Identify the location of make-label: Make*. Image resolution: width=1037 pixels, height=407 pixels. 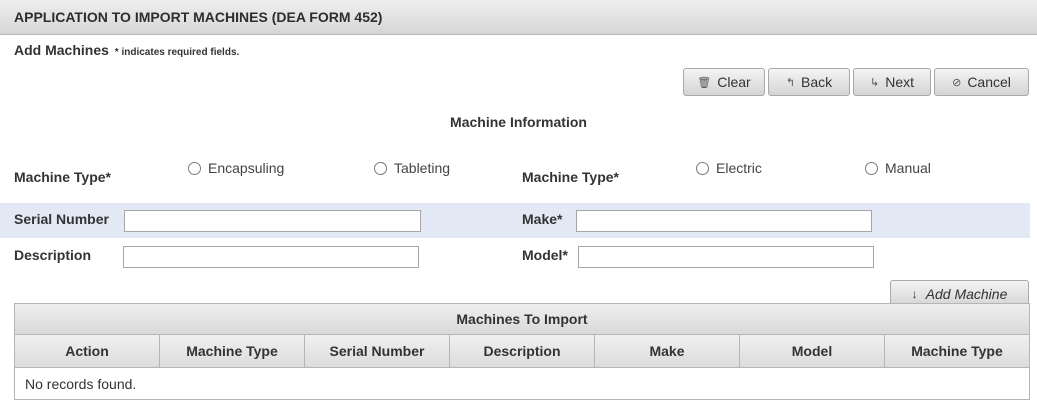
(542, 219).